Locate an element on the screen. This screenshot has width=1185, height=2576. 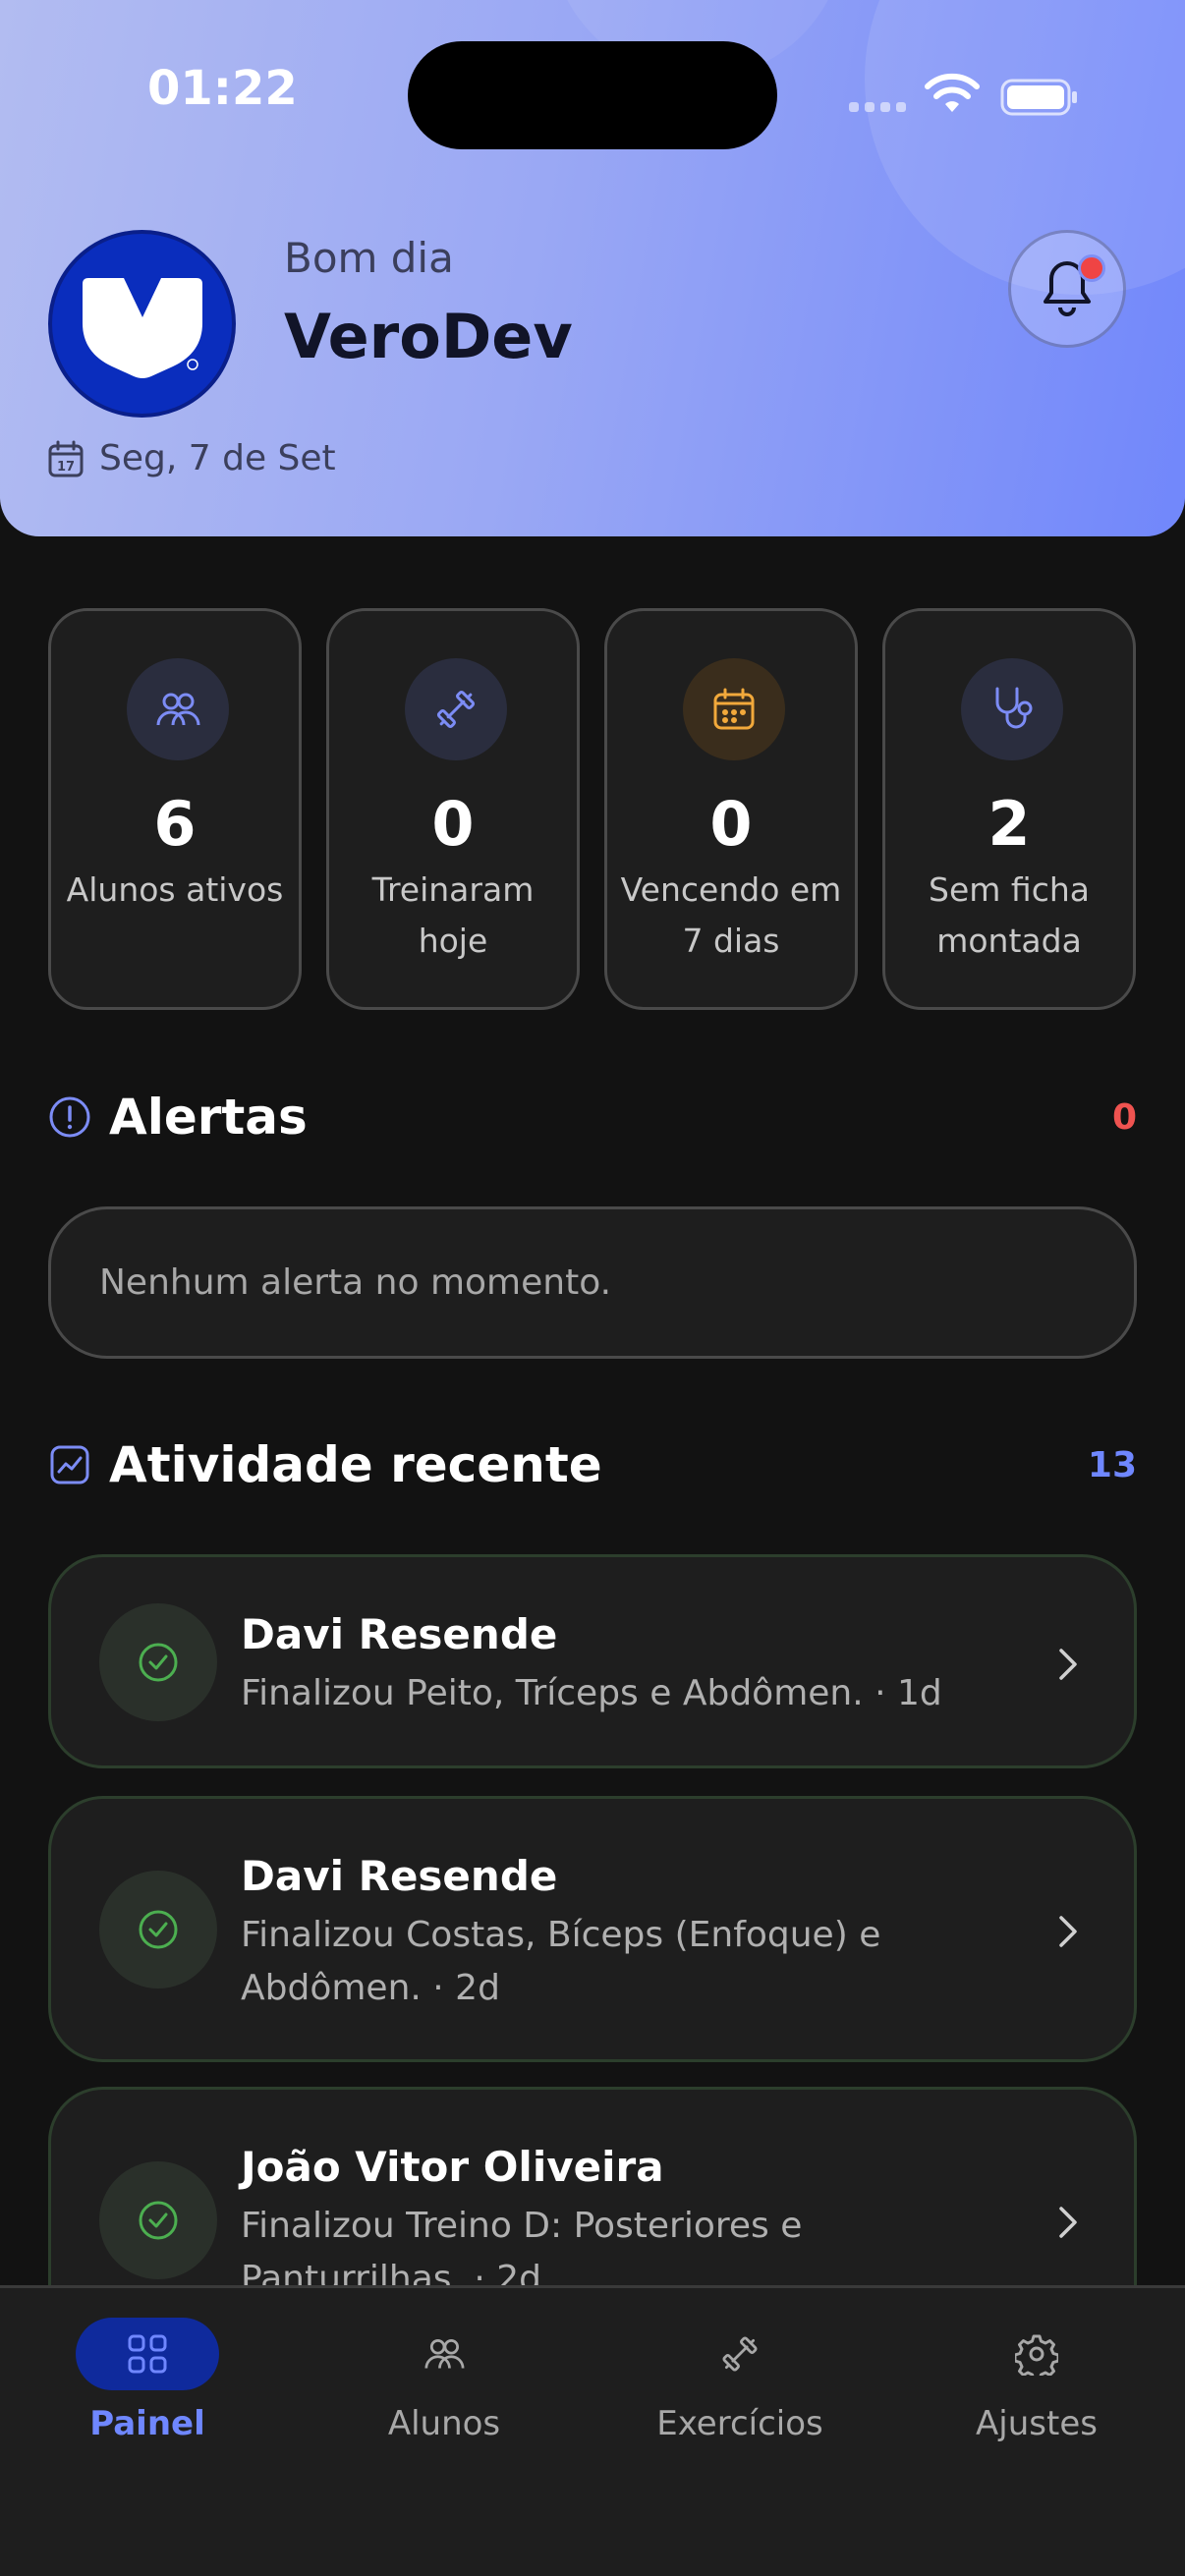
cellular-signal-icon is located at coordinates (878, 108).